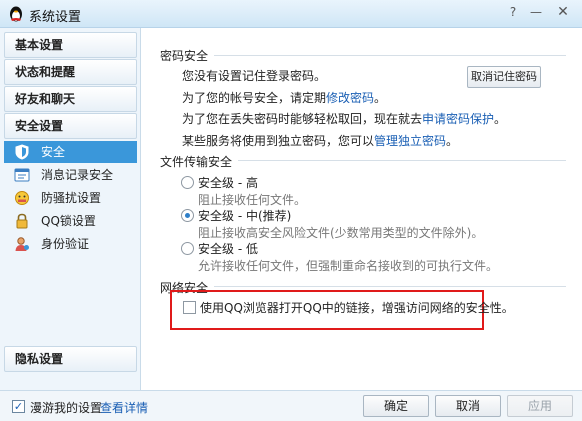 This screenshot has width=582, height=421. I want to click on qq-browser-links-label: 使用QQ浏览器打开QQ中的链接，增强访问网络的安全性。, so click(357, 307).